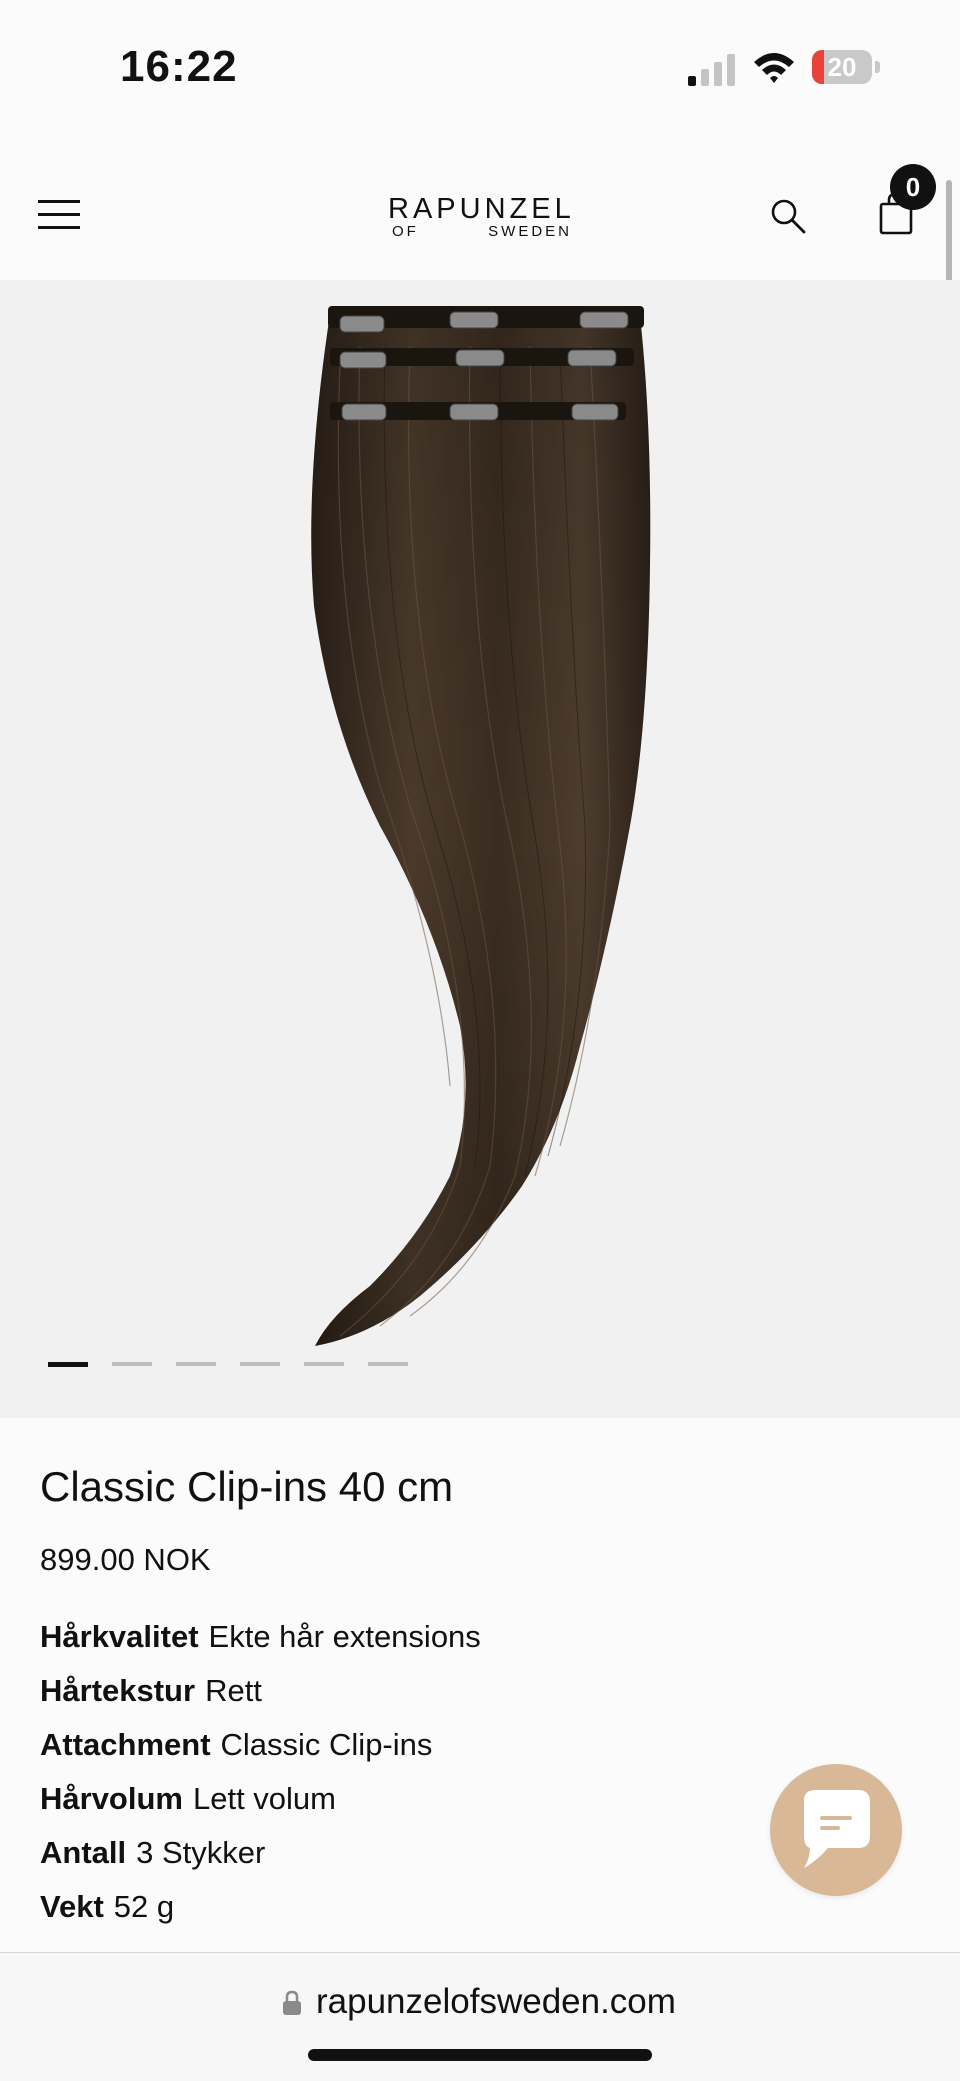 The image size is (960, 2081). I want to click on home-indicator, so click(480, 2055).